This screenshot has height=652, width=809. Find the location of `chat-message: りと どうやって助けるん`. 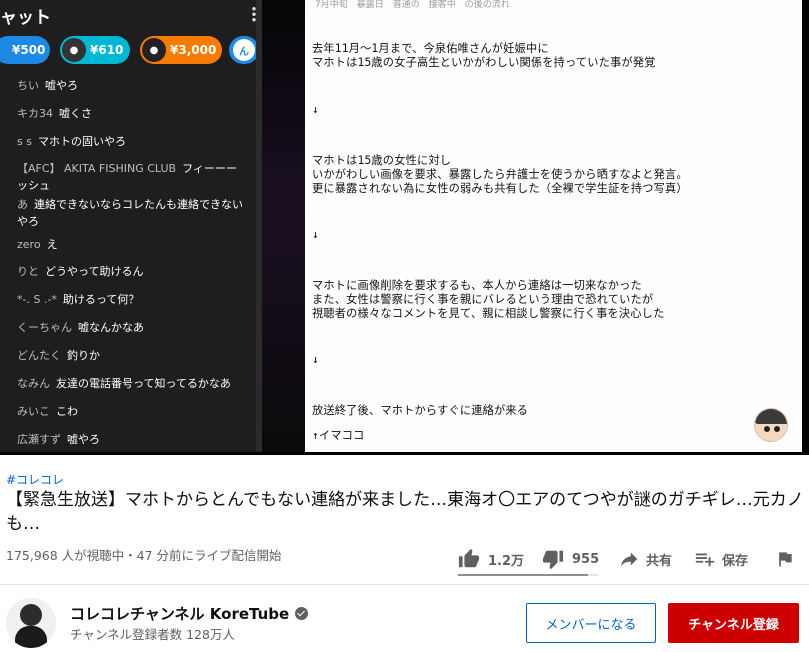

chat-message: りと どうやって助けるん is located at coordinates (137, 271).